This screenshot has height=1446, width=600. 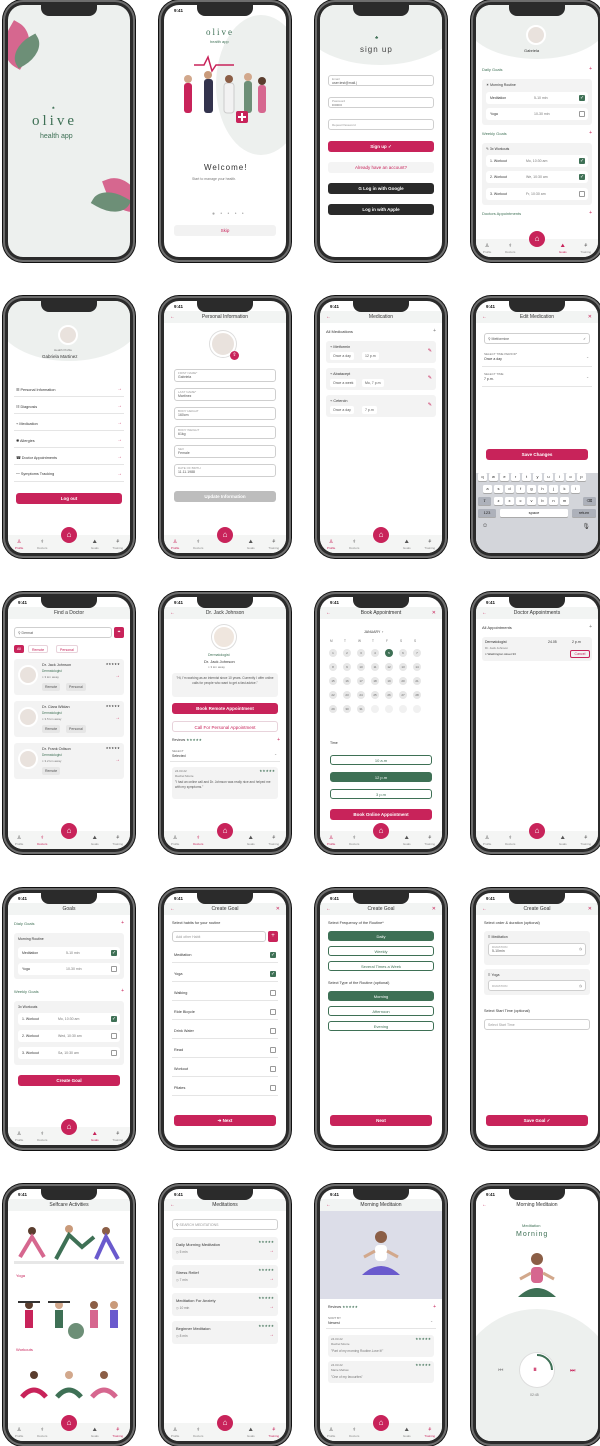 I want to click on filter-chip: Personal, so click(x=67, y=649).